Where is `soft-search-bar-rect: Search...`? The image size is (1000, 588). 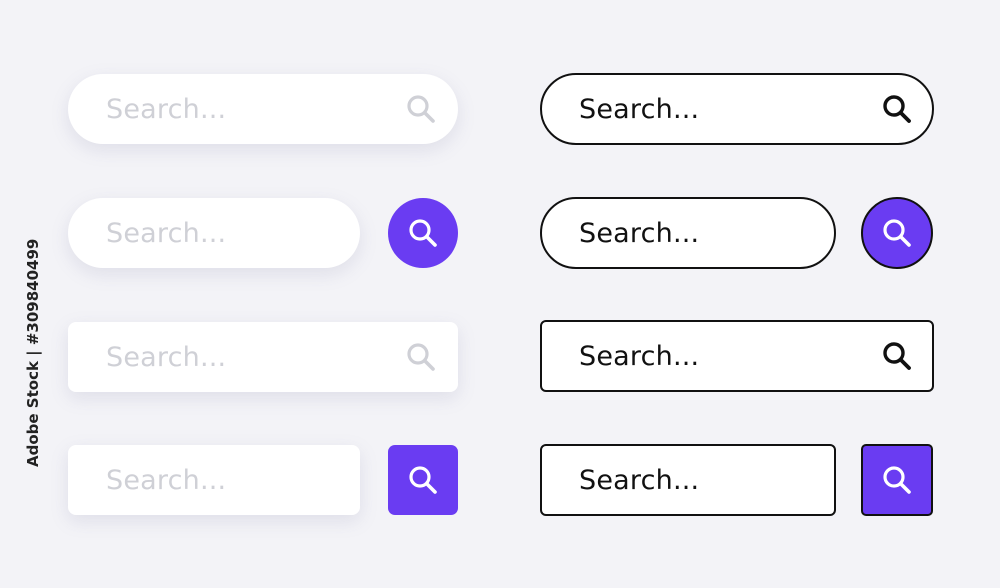
soft-search-bar-rect: Search... is located at coordinates (263, 357).